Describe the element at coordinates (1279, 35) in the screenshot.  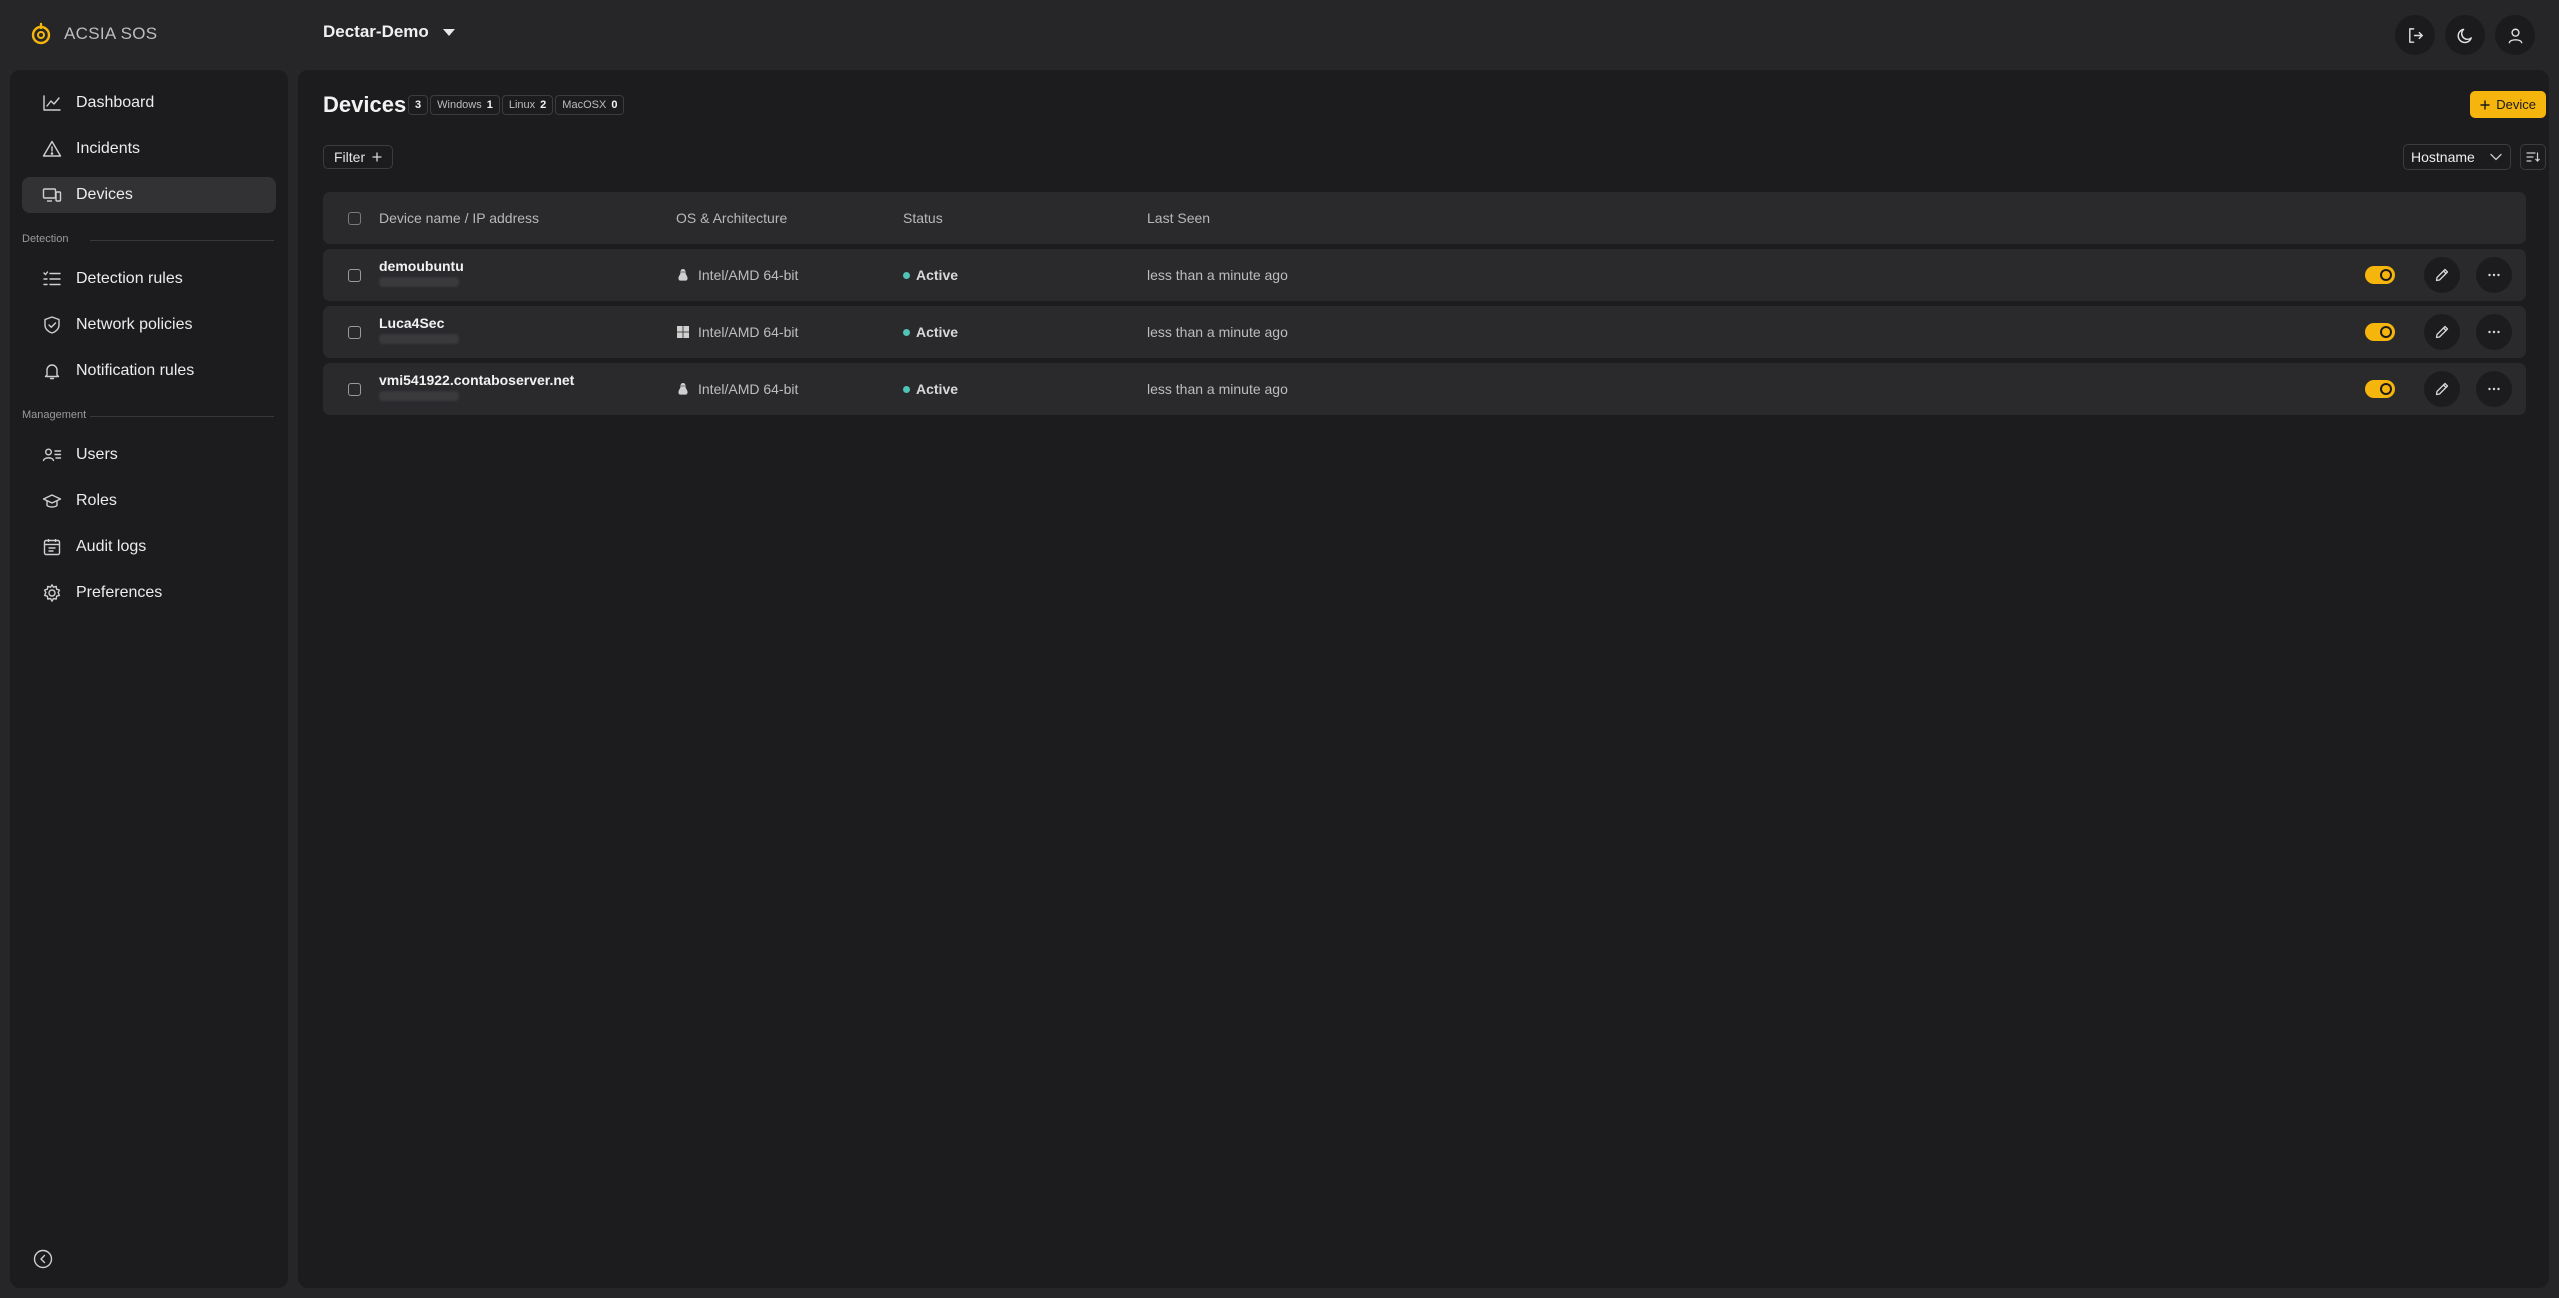
I see `top-bar: ACSIA SOS Dectar-Demo` at that location.